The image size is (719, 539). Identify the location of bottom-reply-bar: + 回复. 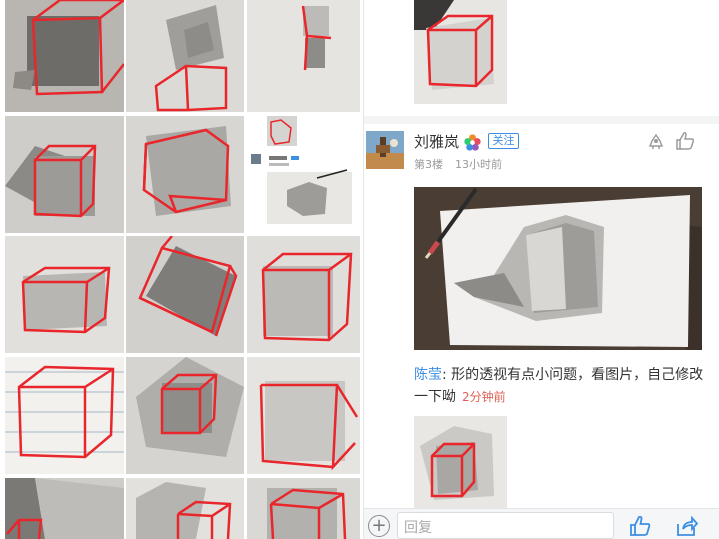
(541, 523).